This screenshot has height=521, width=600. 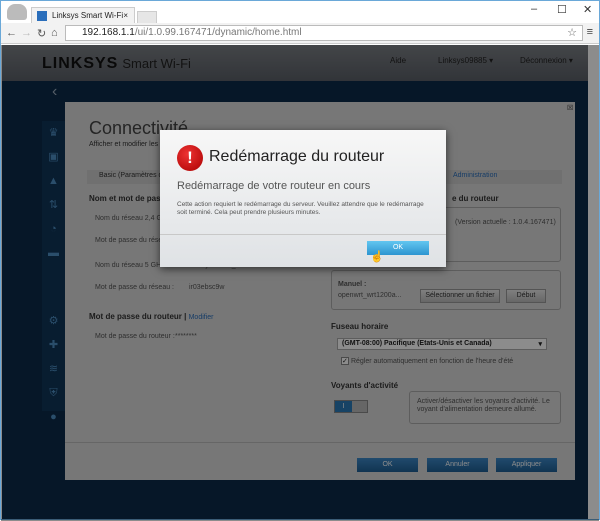 What do you see at coordinates (26, 33) in the screenshot?
I see `forward-icon: →` at bounding box center [26, 33].